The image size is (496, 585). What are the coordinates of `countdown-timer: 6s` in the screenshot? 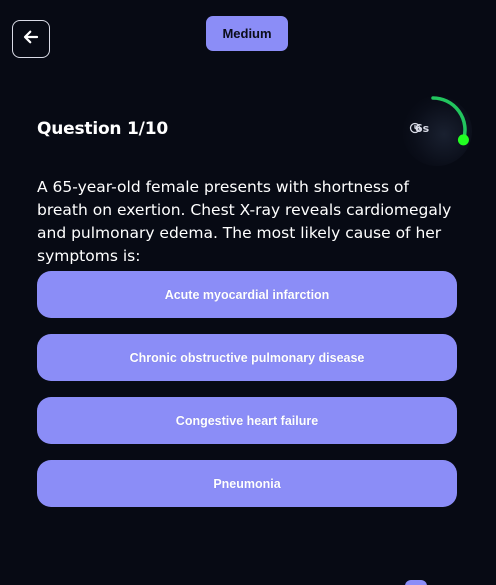 It's located at (434, 129).